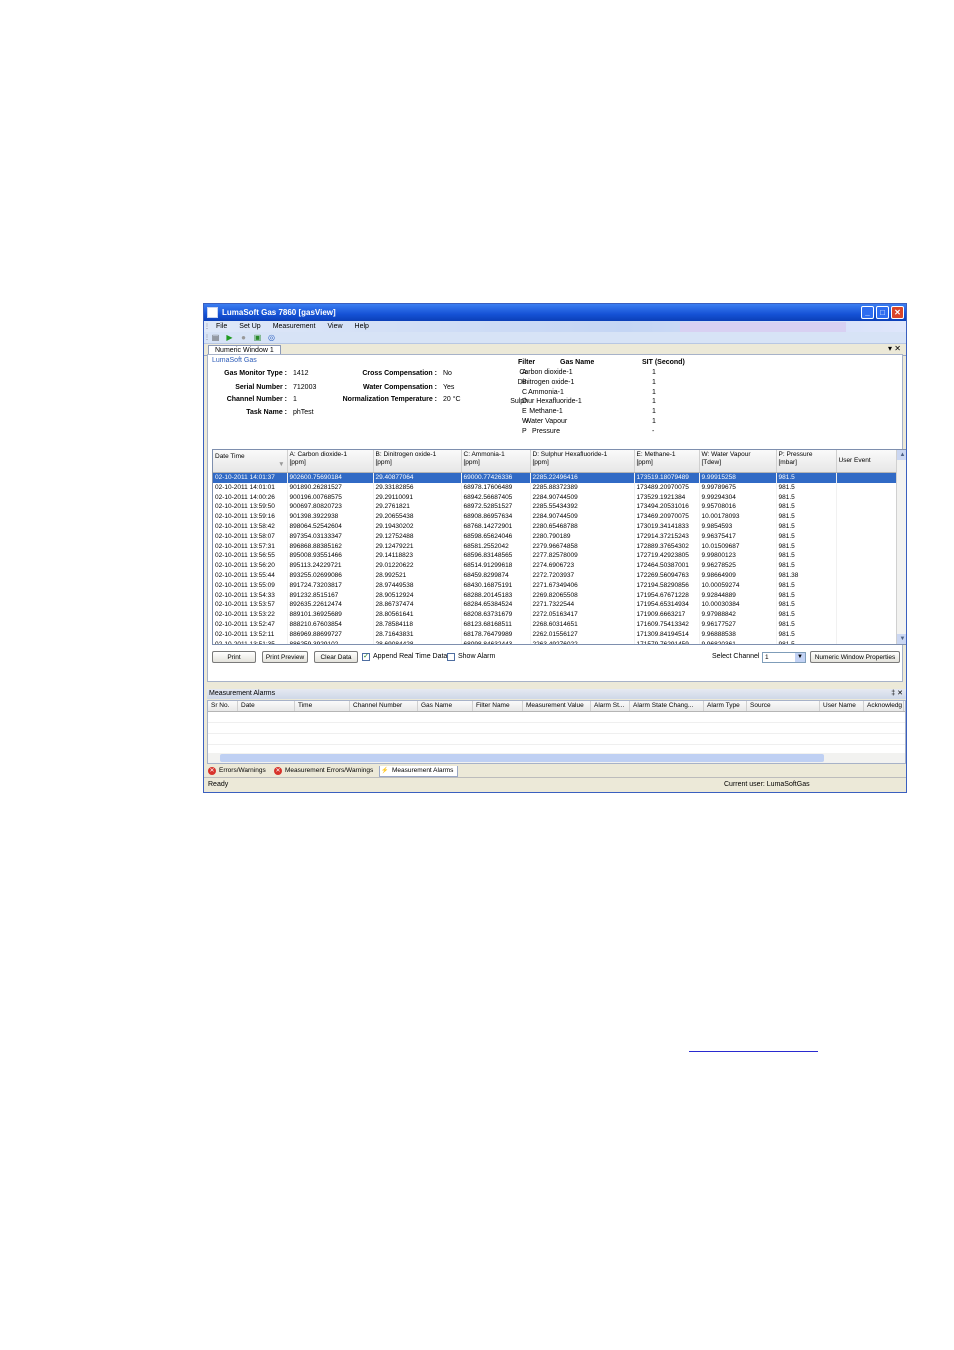 The height and width of the screenshot is (1350, 954). What do you see at coordinates (212, 312) in the screenshot?
I see `app-icon` at bounding box center [212, 312].